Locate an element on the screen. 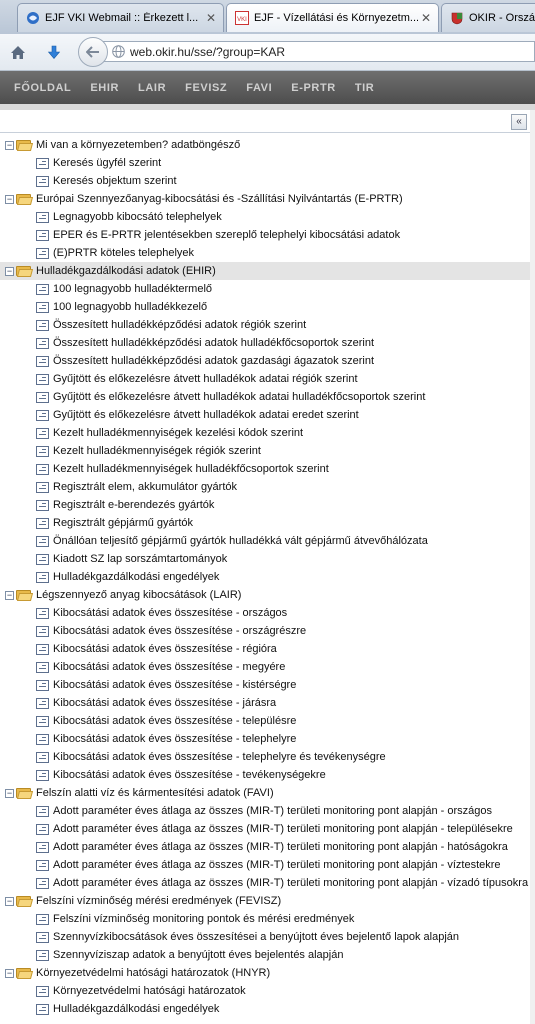  site-main-menu: FŐOLDAL EHIR LAIR FEVISZ FAVI E-PRTR TIR is located at coordinates (267, 87).